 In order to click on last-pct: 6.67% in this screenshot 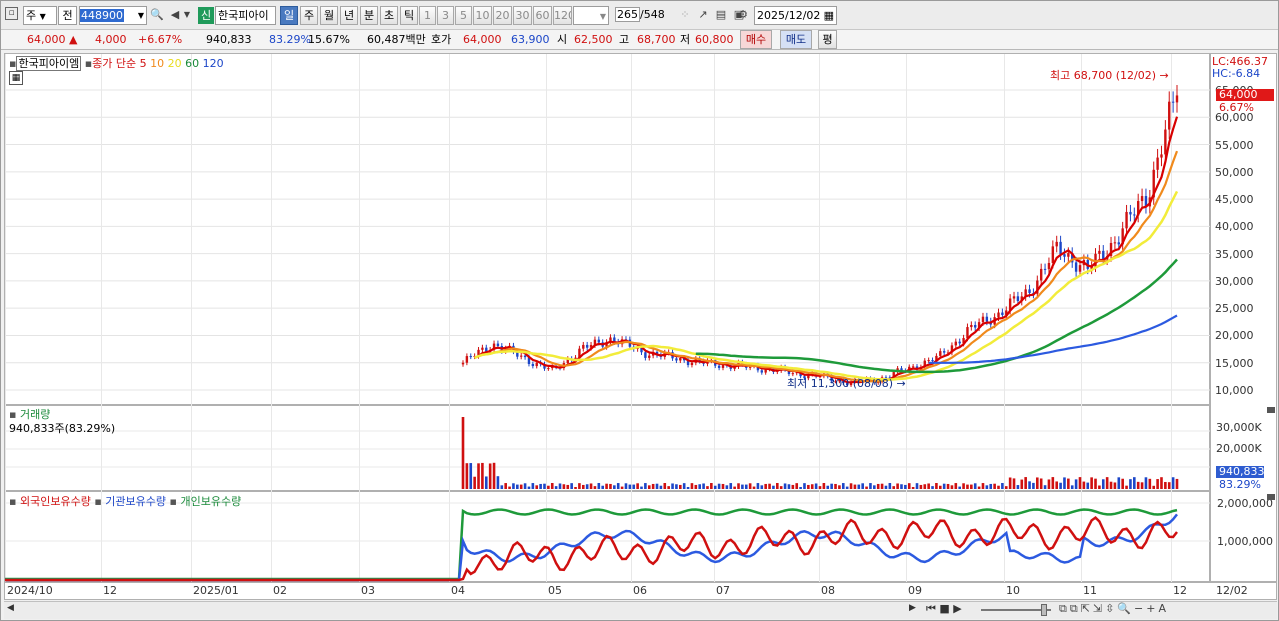, I will do `click(1236, 107)`.